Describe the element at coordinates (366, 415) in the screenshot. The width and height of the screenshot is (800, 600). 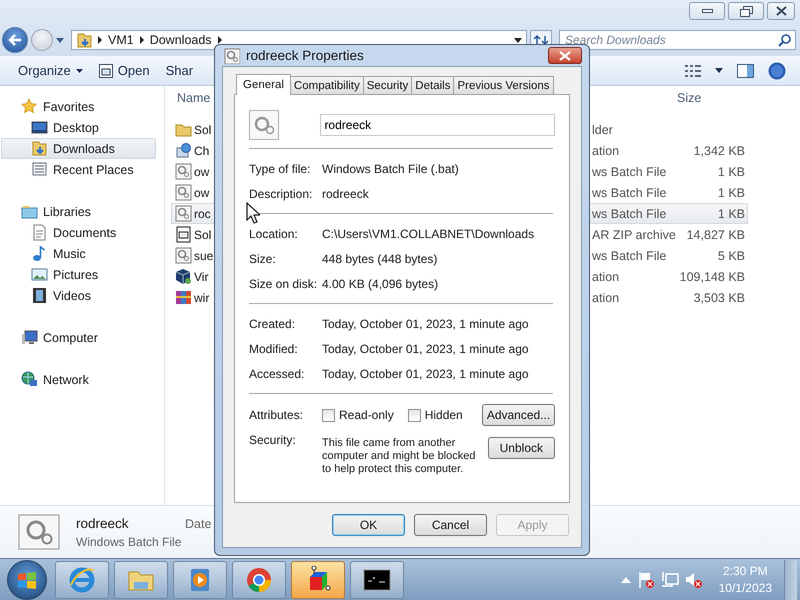
I see `checkbox-label: Read-only` at that location.